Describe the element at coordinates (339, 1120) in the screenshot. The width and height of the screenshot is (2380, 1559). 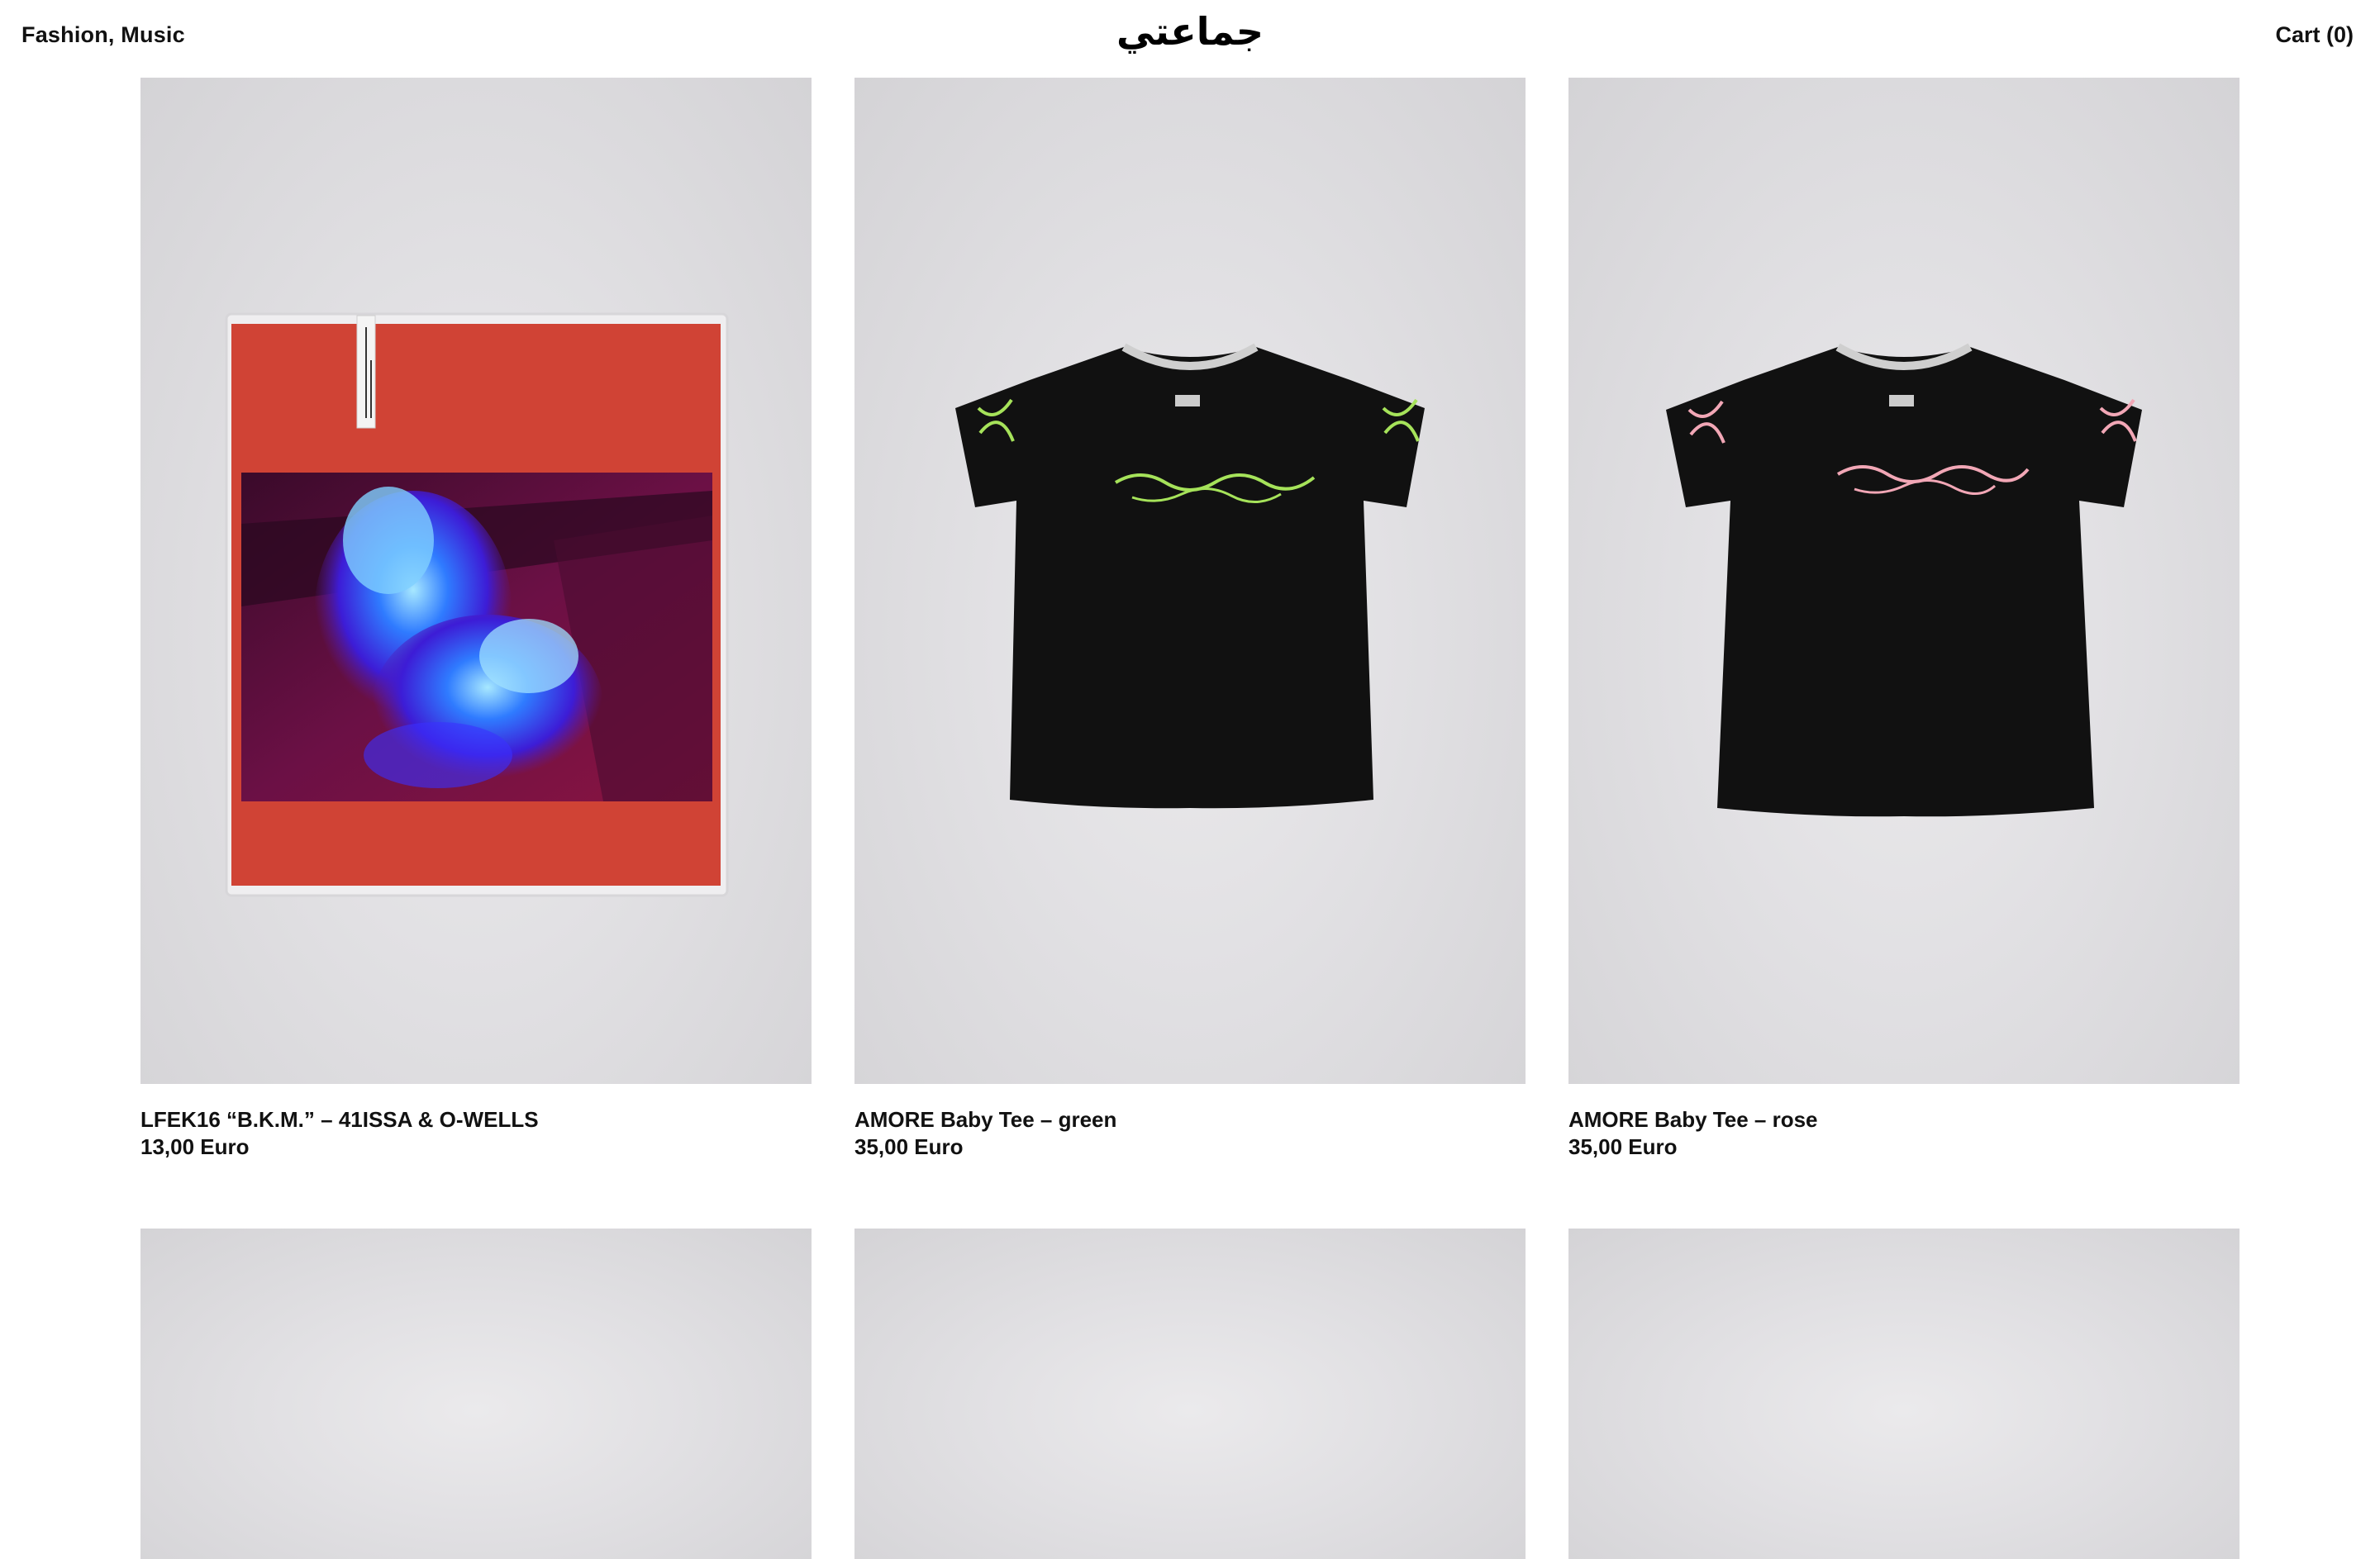
I see `product-title: LFEK16 “B.K.M.” – 41ISSA & O-WELLS` at that location.